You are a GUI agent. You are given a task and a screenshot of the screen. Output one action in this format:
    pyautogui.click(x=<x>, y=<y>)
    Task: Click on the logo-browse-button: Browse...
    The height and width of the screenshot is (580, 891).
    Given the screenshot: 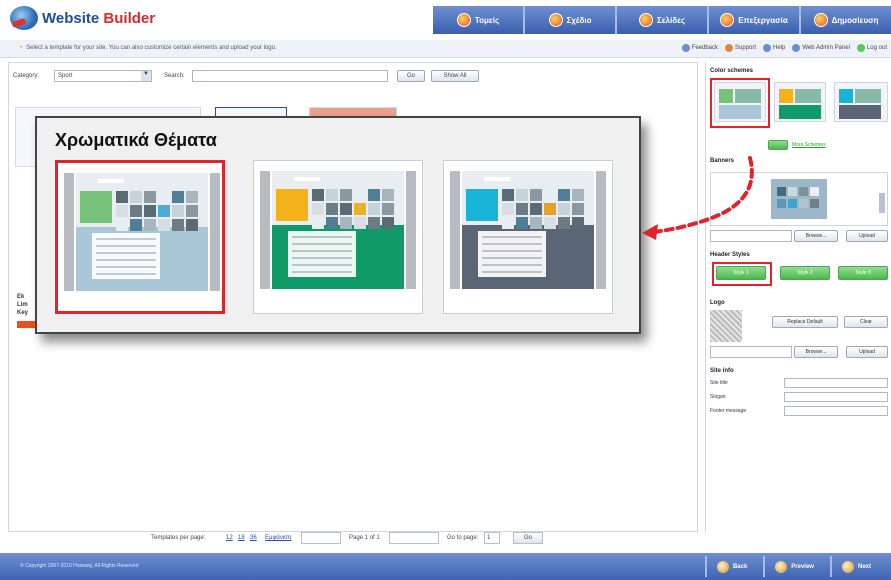 What is the action you would take?
    pyautogui.click(x=816, y=352)
    